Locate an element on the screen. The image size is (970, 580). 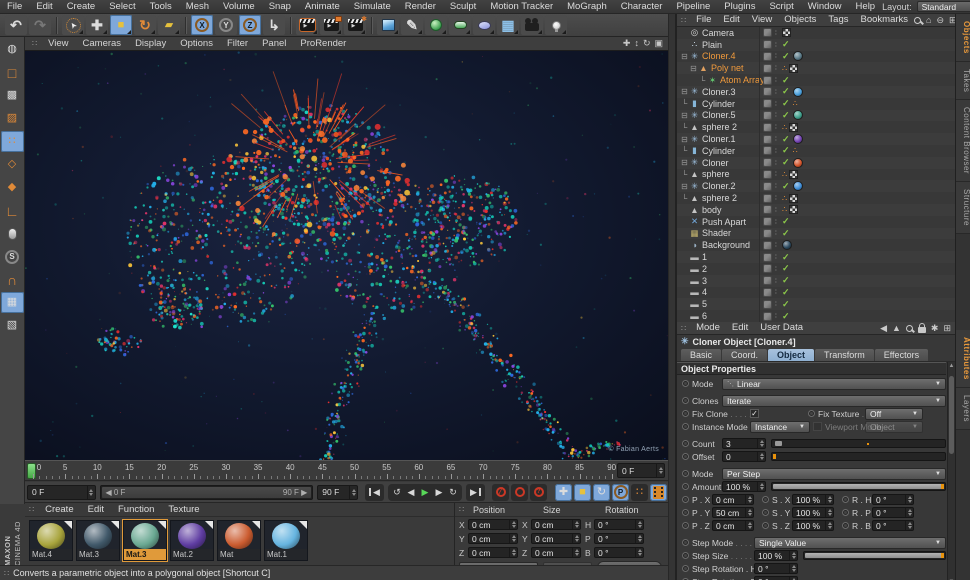
menu-create: Create is located at coordinates (81, 7).